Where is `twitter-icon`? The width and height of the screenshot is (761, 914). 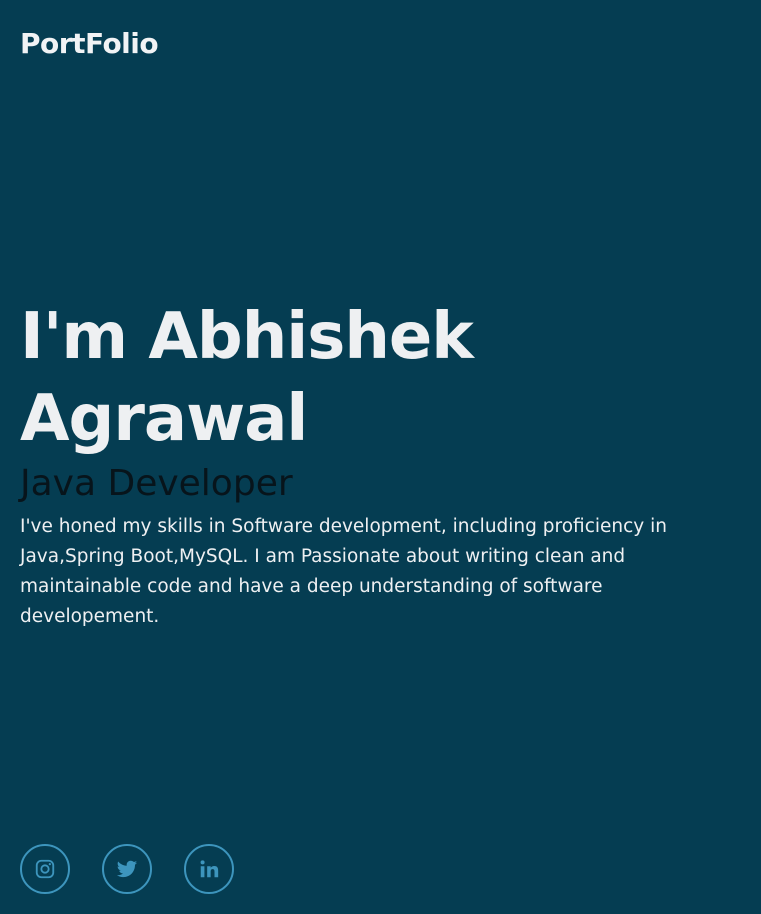 twitter-icon is located at coordinates (127, 869).